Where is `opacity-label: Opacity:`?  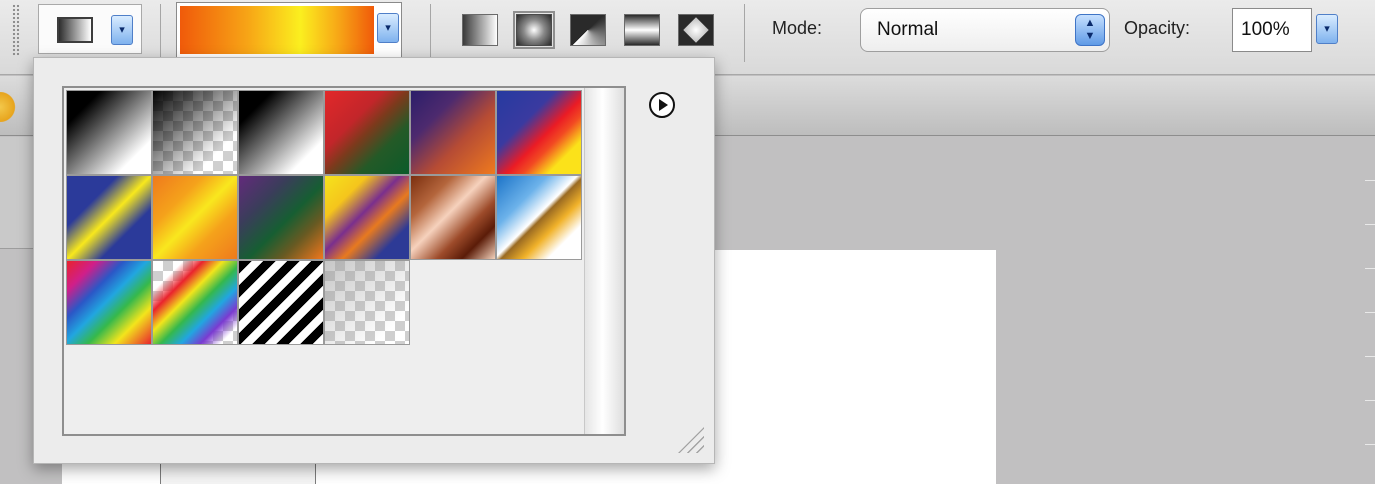 opacity-label: Opacity: is located at coordinates (1157, 28).